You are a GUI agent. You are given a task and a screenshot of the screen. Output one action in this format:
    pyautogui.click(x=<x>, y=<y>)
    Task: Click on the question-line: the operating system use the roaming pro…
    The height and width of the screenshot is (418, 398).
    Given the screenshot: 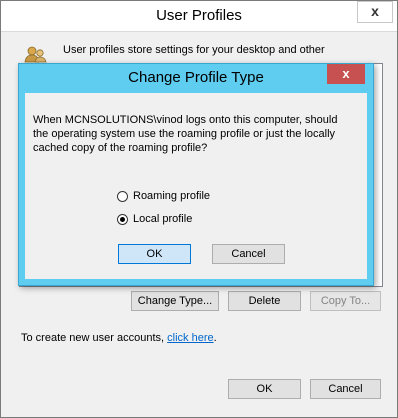 What is the action you would take?
    pyautogui.click(x=184, y=134)
    